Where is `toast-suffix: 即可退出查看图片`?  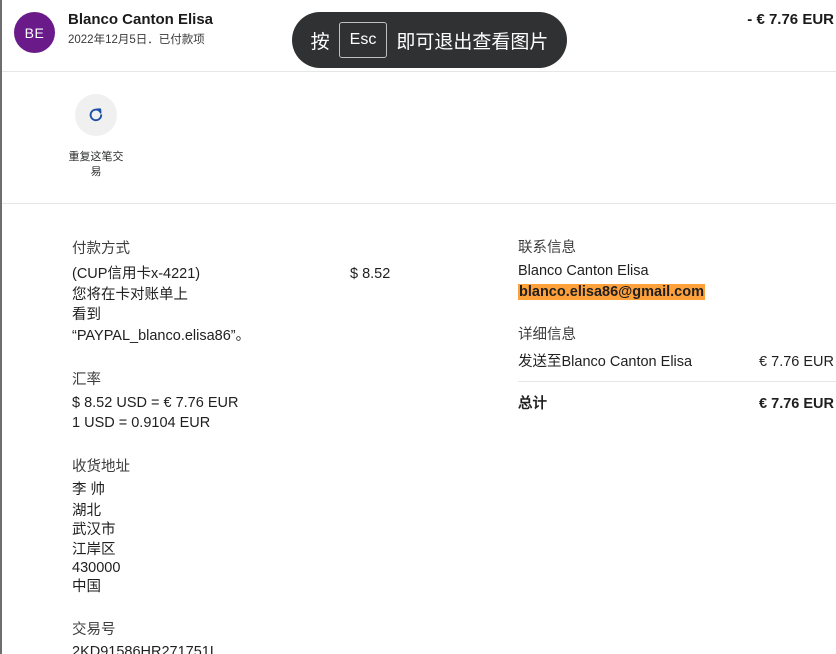 toast-suffix: 即可退出查看图片 is located at coordinates (472, 42).